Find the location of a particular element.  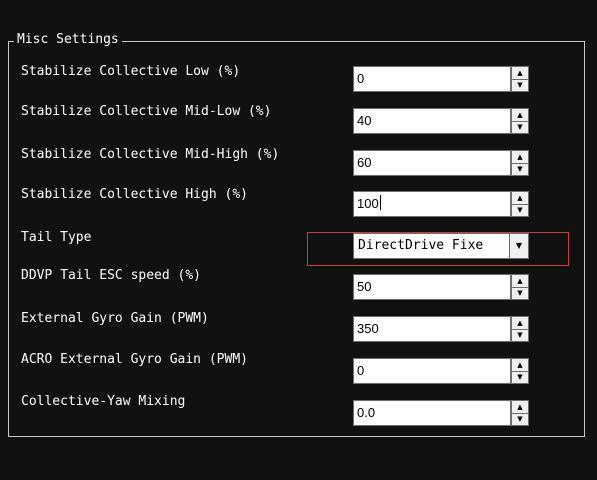

collective-yaw-mixing-label: Collective-Yaw Mixing is located at coordinates (103, 401).